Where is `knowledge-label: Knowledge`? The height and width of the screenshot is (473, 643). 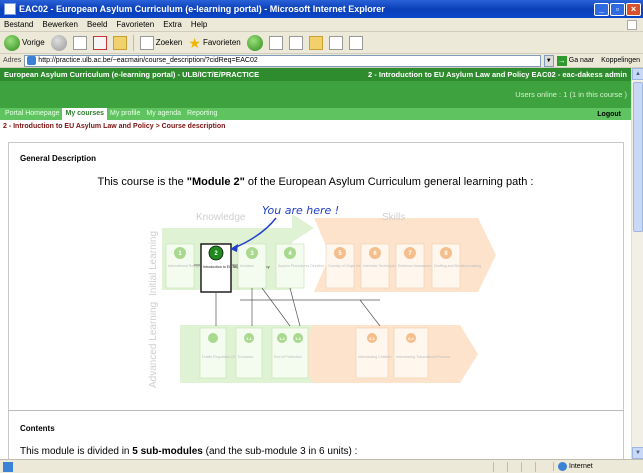 knowledge-label: Knowledge is located at coordinates (221, 217).